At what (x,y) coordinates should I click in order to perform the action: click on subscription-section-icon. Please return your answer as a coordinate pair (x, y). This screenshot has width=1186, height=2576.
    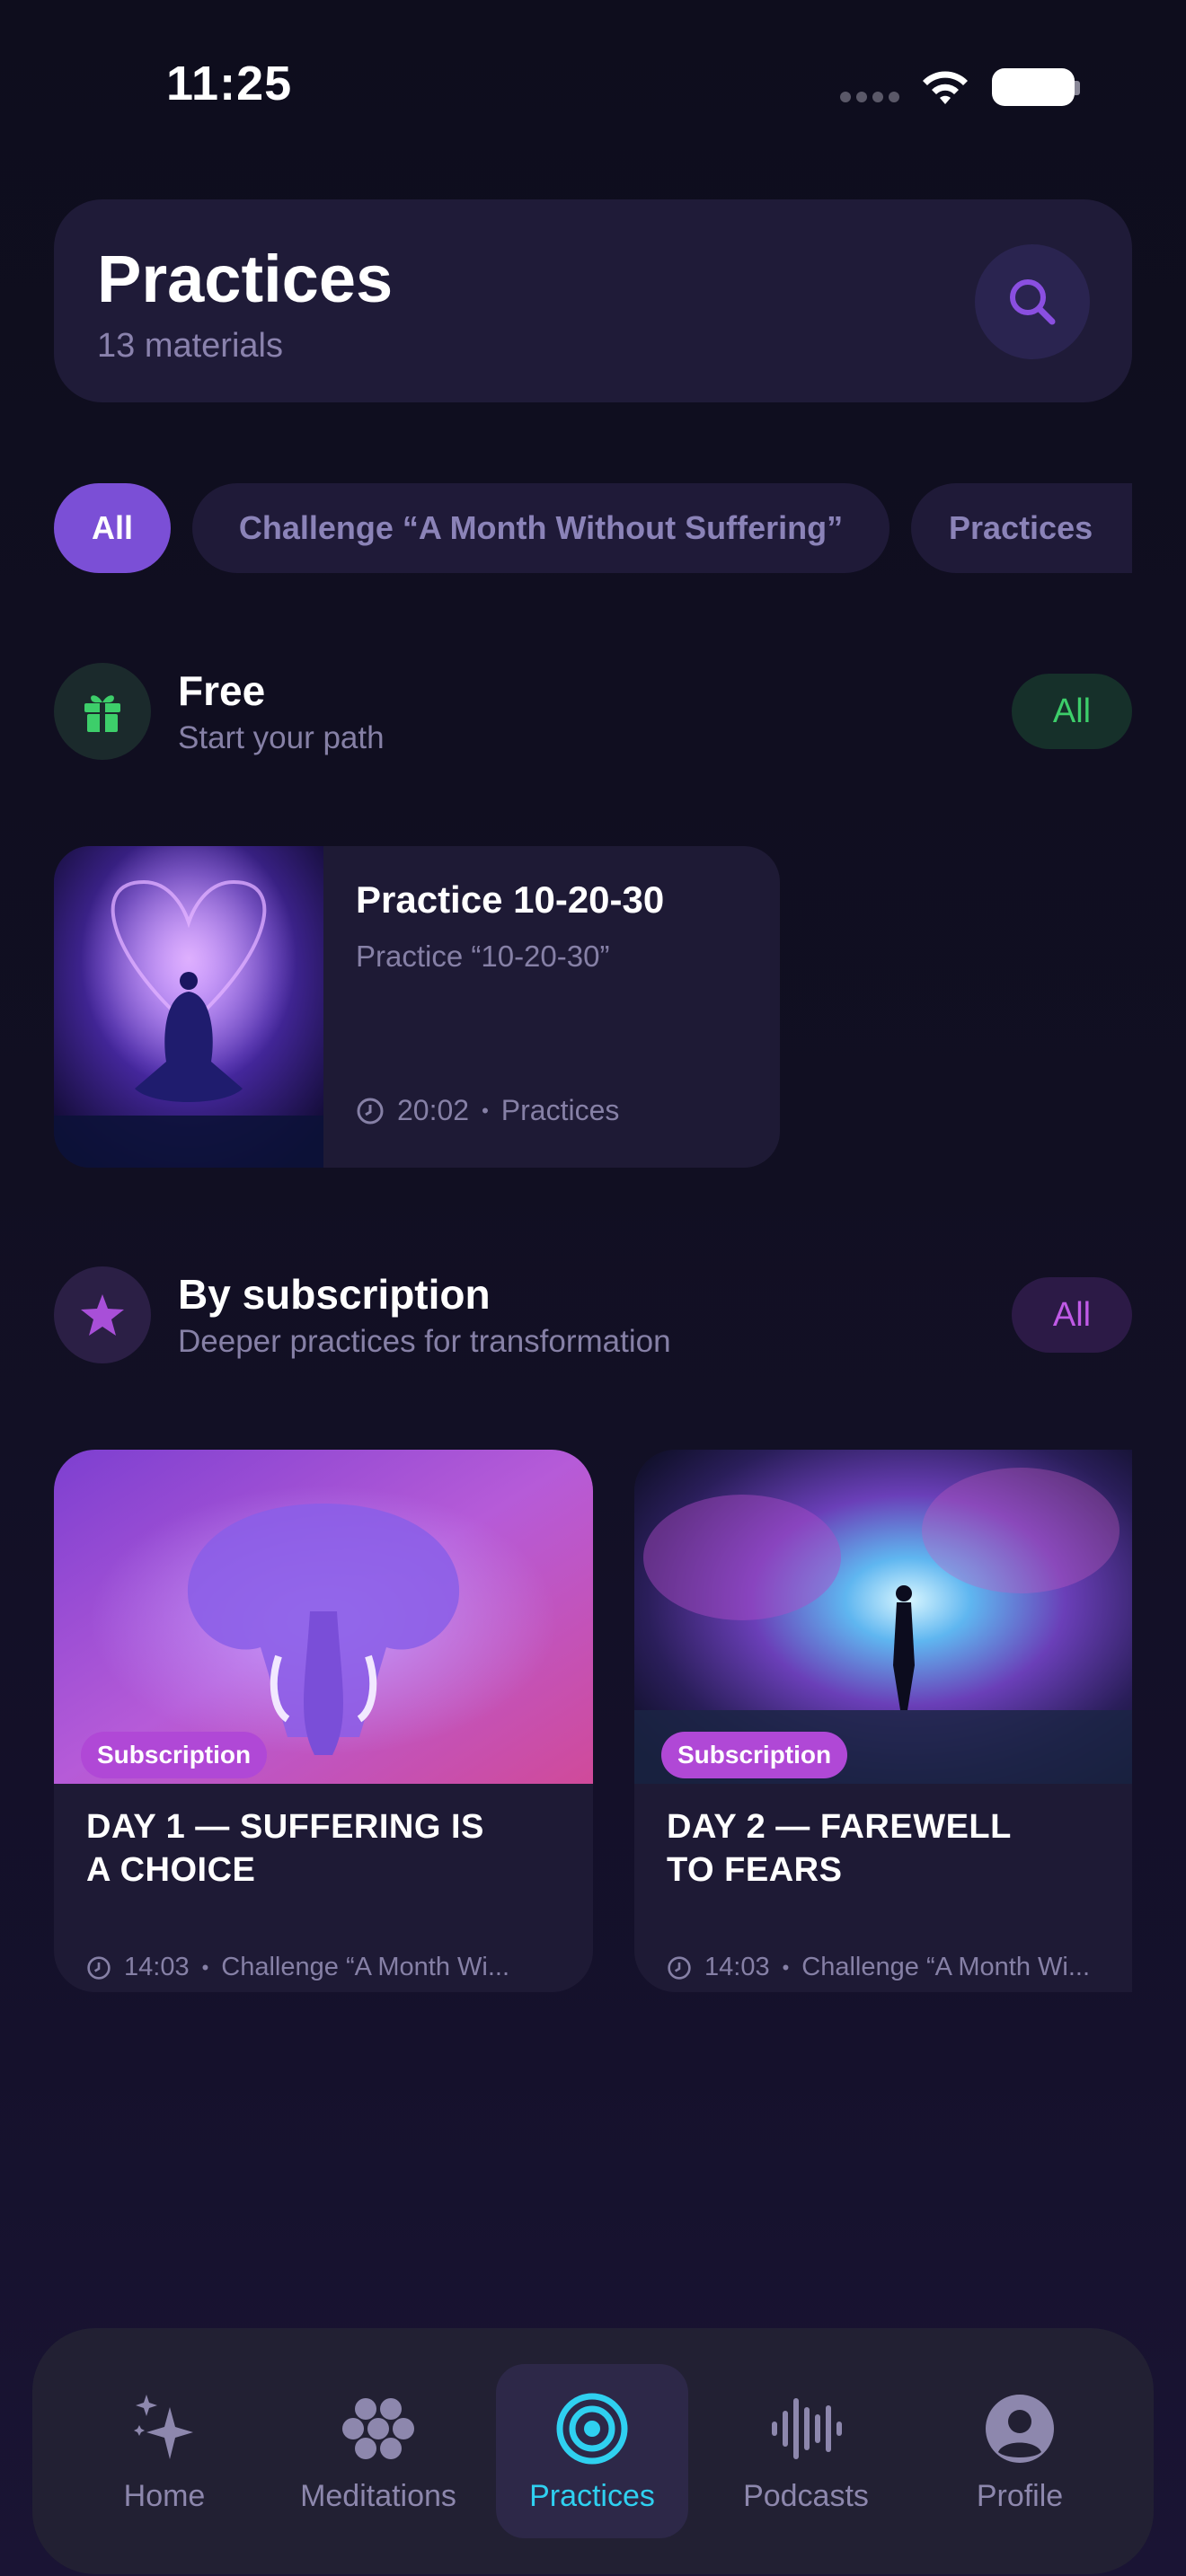
    Looking at the image, I should click on (102, 1314).